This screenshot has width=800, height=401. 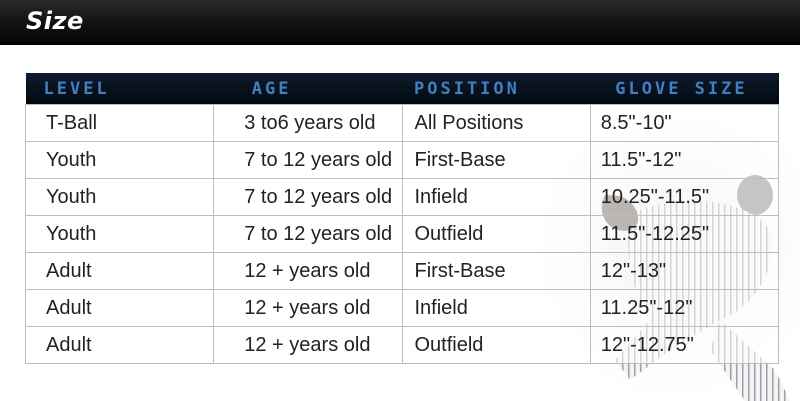 I want to click on cell-glove-size: 8.5"-10", so click(x=684, y=123).